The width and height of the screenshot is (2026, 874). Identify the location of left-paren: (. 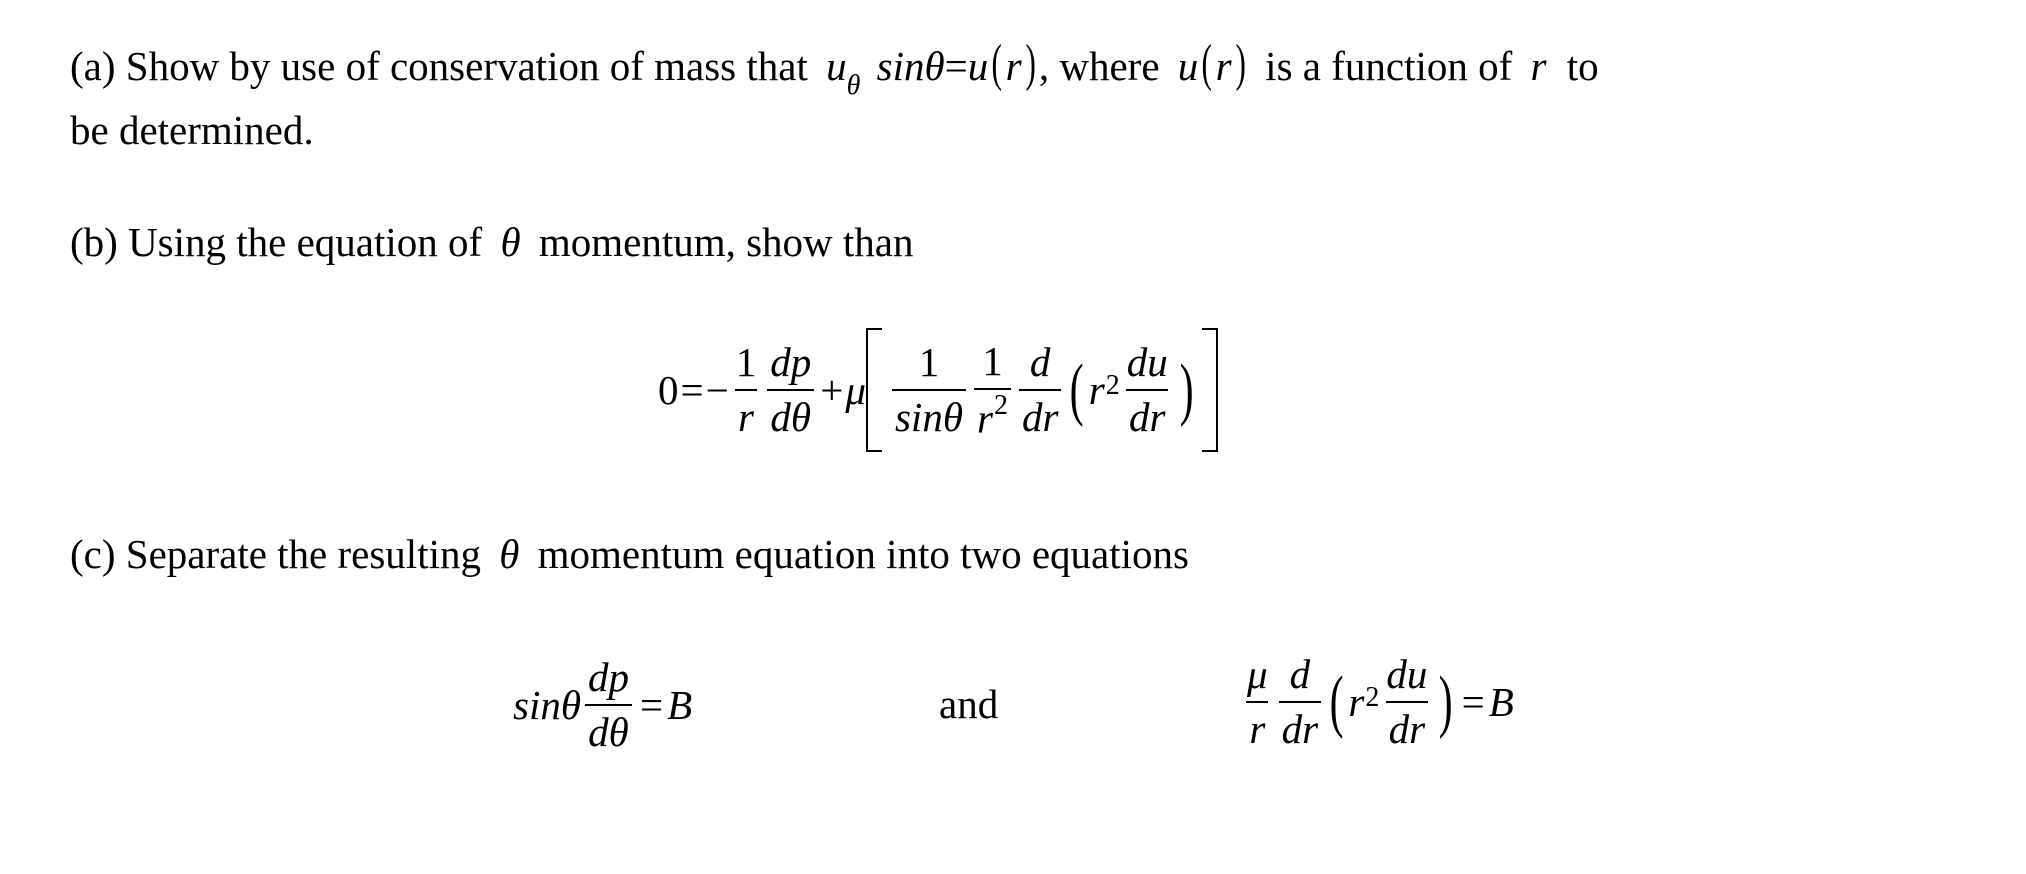
(1077, 389).